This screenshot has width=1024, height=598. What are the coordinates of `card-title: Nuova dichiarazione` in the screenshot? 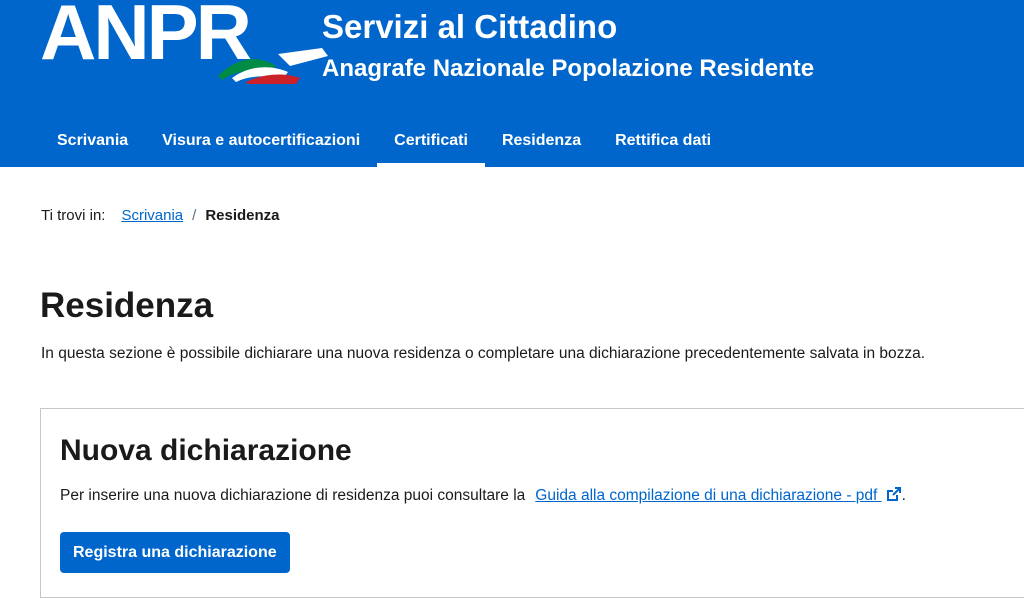 It's located at (206, 450).